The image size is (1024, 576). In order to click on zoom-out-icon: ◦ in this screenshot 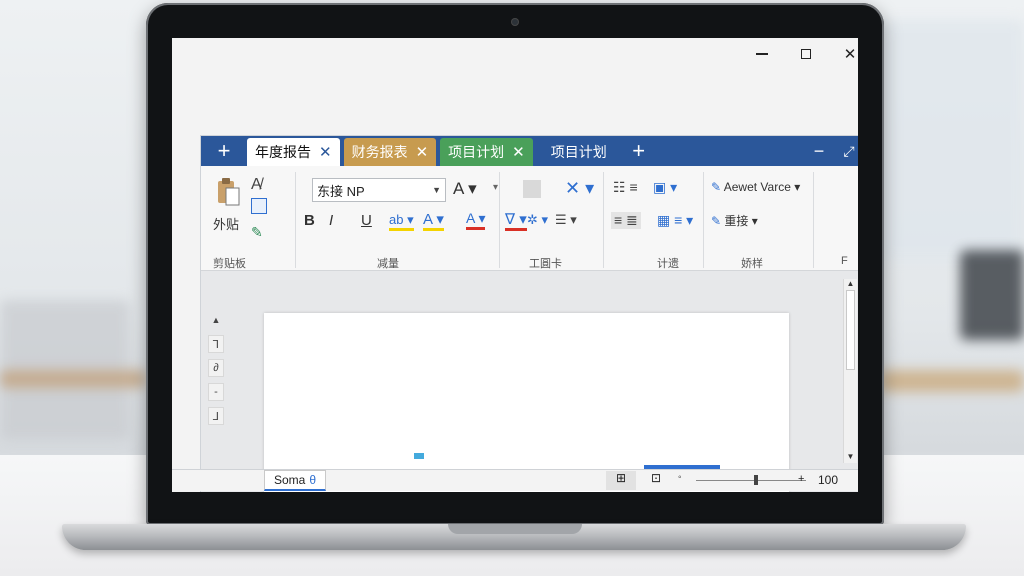, I will do `click(680, 477)`.